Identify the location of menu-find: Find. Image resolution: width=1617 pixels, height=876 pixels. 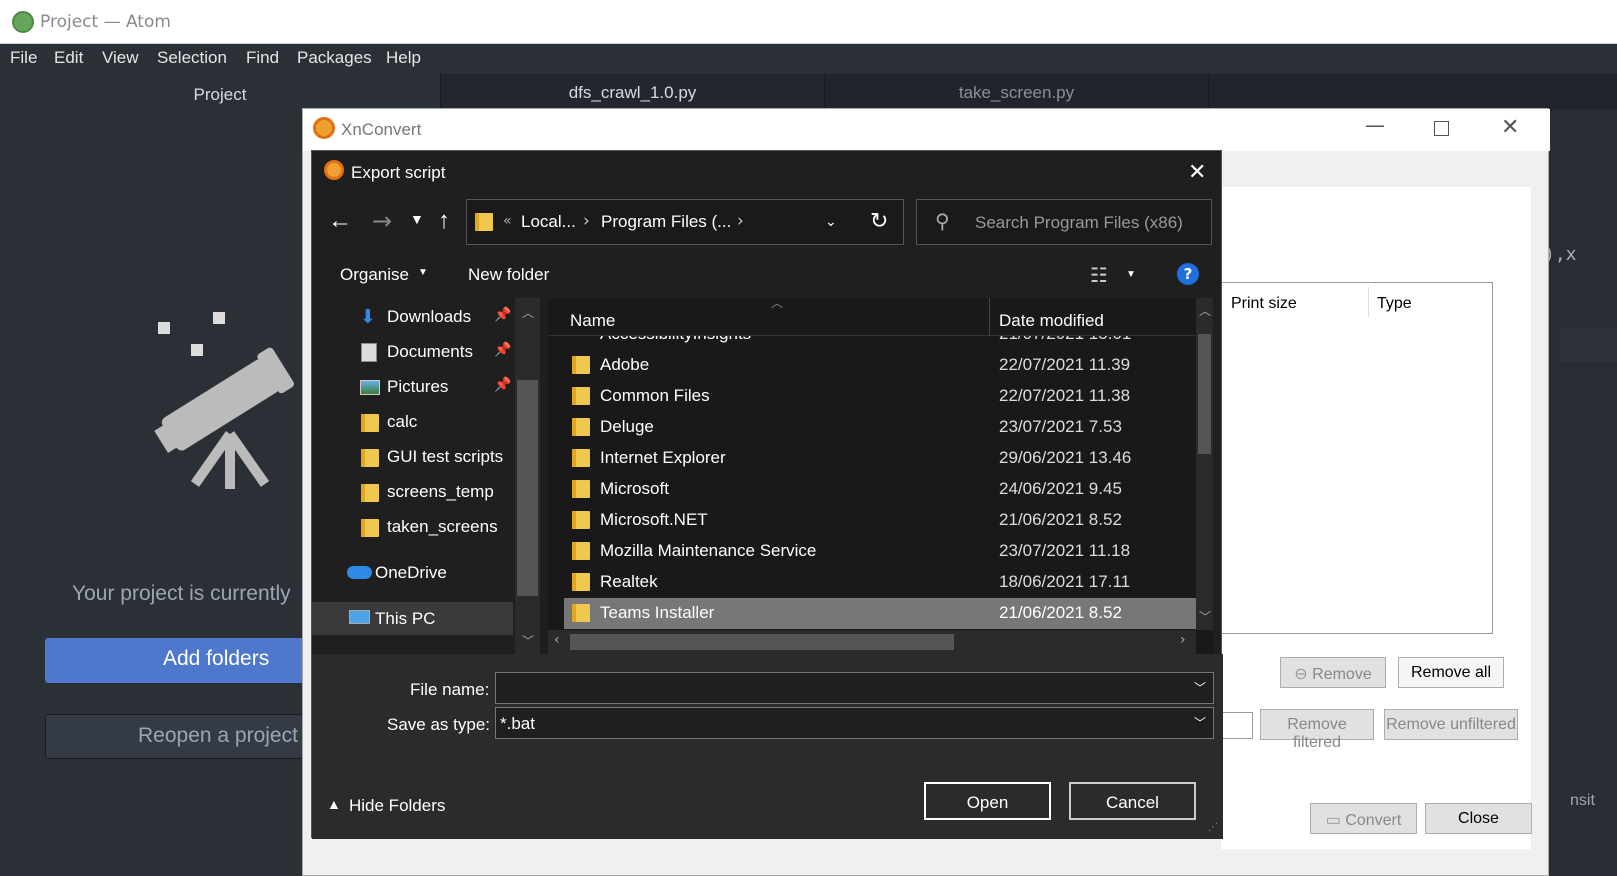
(262, 58).